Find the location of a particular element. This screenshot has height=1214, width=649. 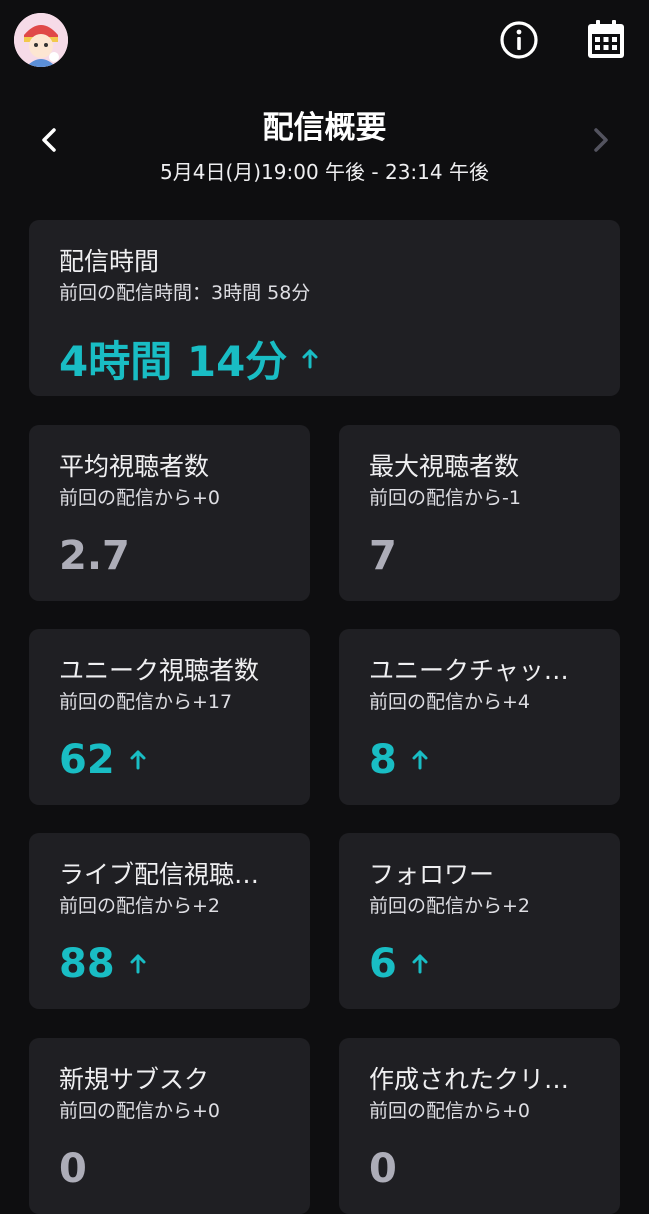

calendar-button is located at coordinates (606, 40).